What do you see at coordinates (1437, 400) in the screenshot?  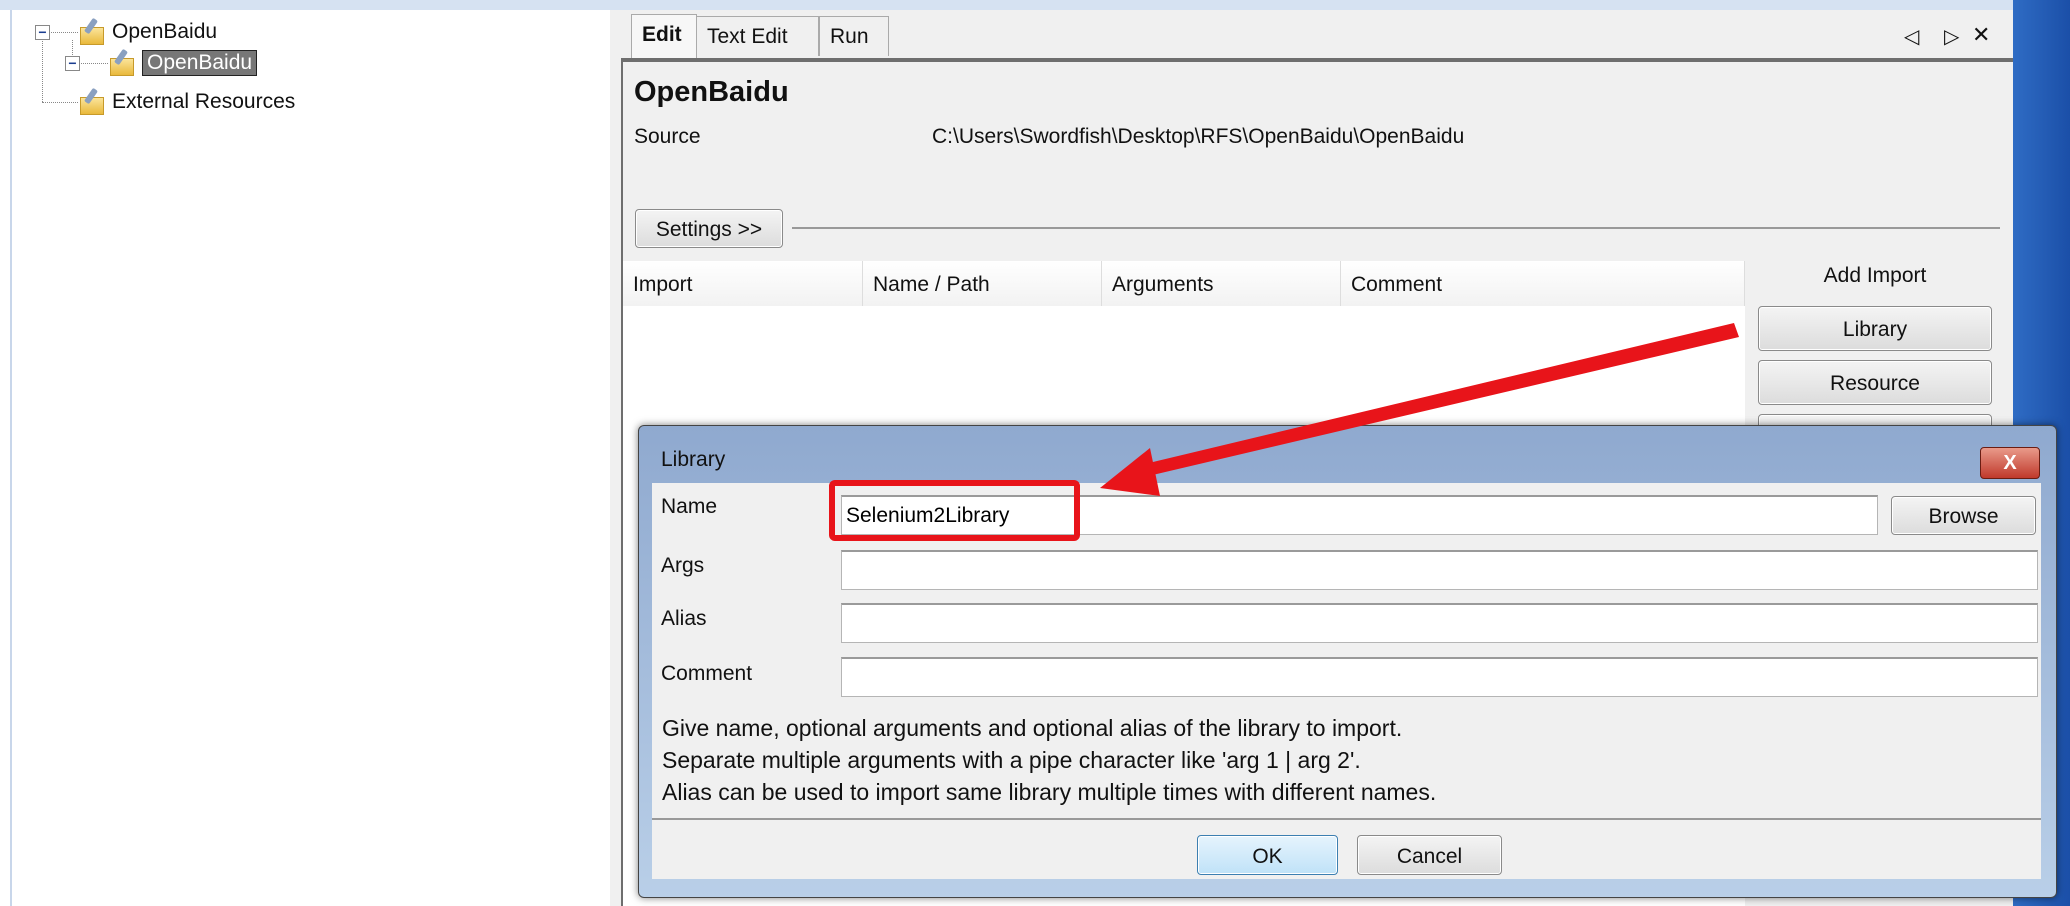 I see `arrow-shaft` at bounding box center [1437, 400].